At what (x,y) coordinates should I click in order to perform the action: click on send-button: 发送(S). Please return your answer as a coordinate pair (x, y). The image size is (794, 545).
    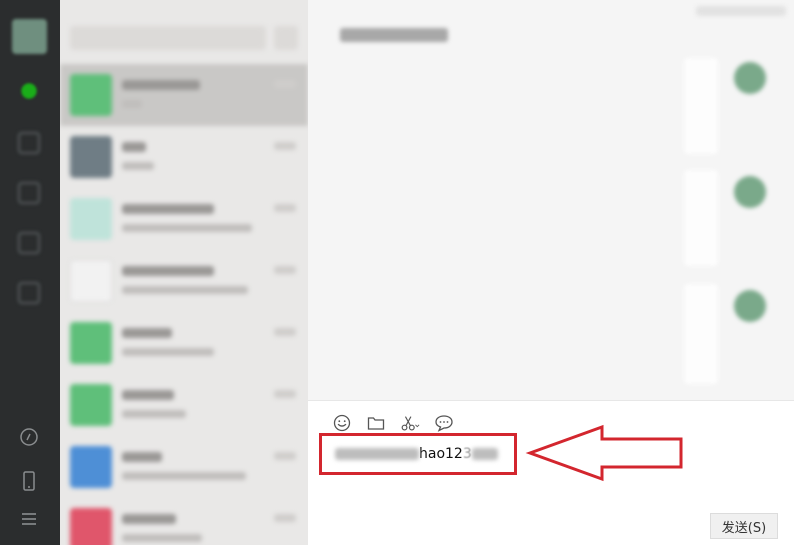
    Looking at the image, I should click on (744, 526).